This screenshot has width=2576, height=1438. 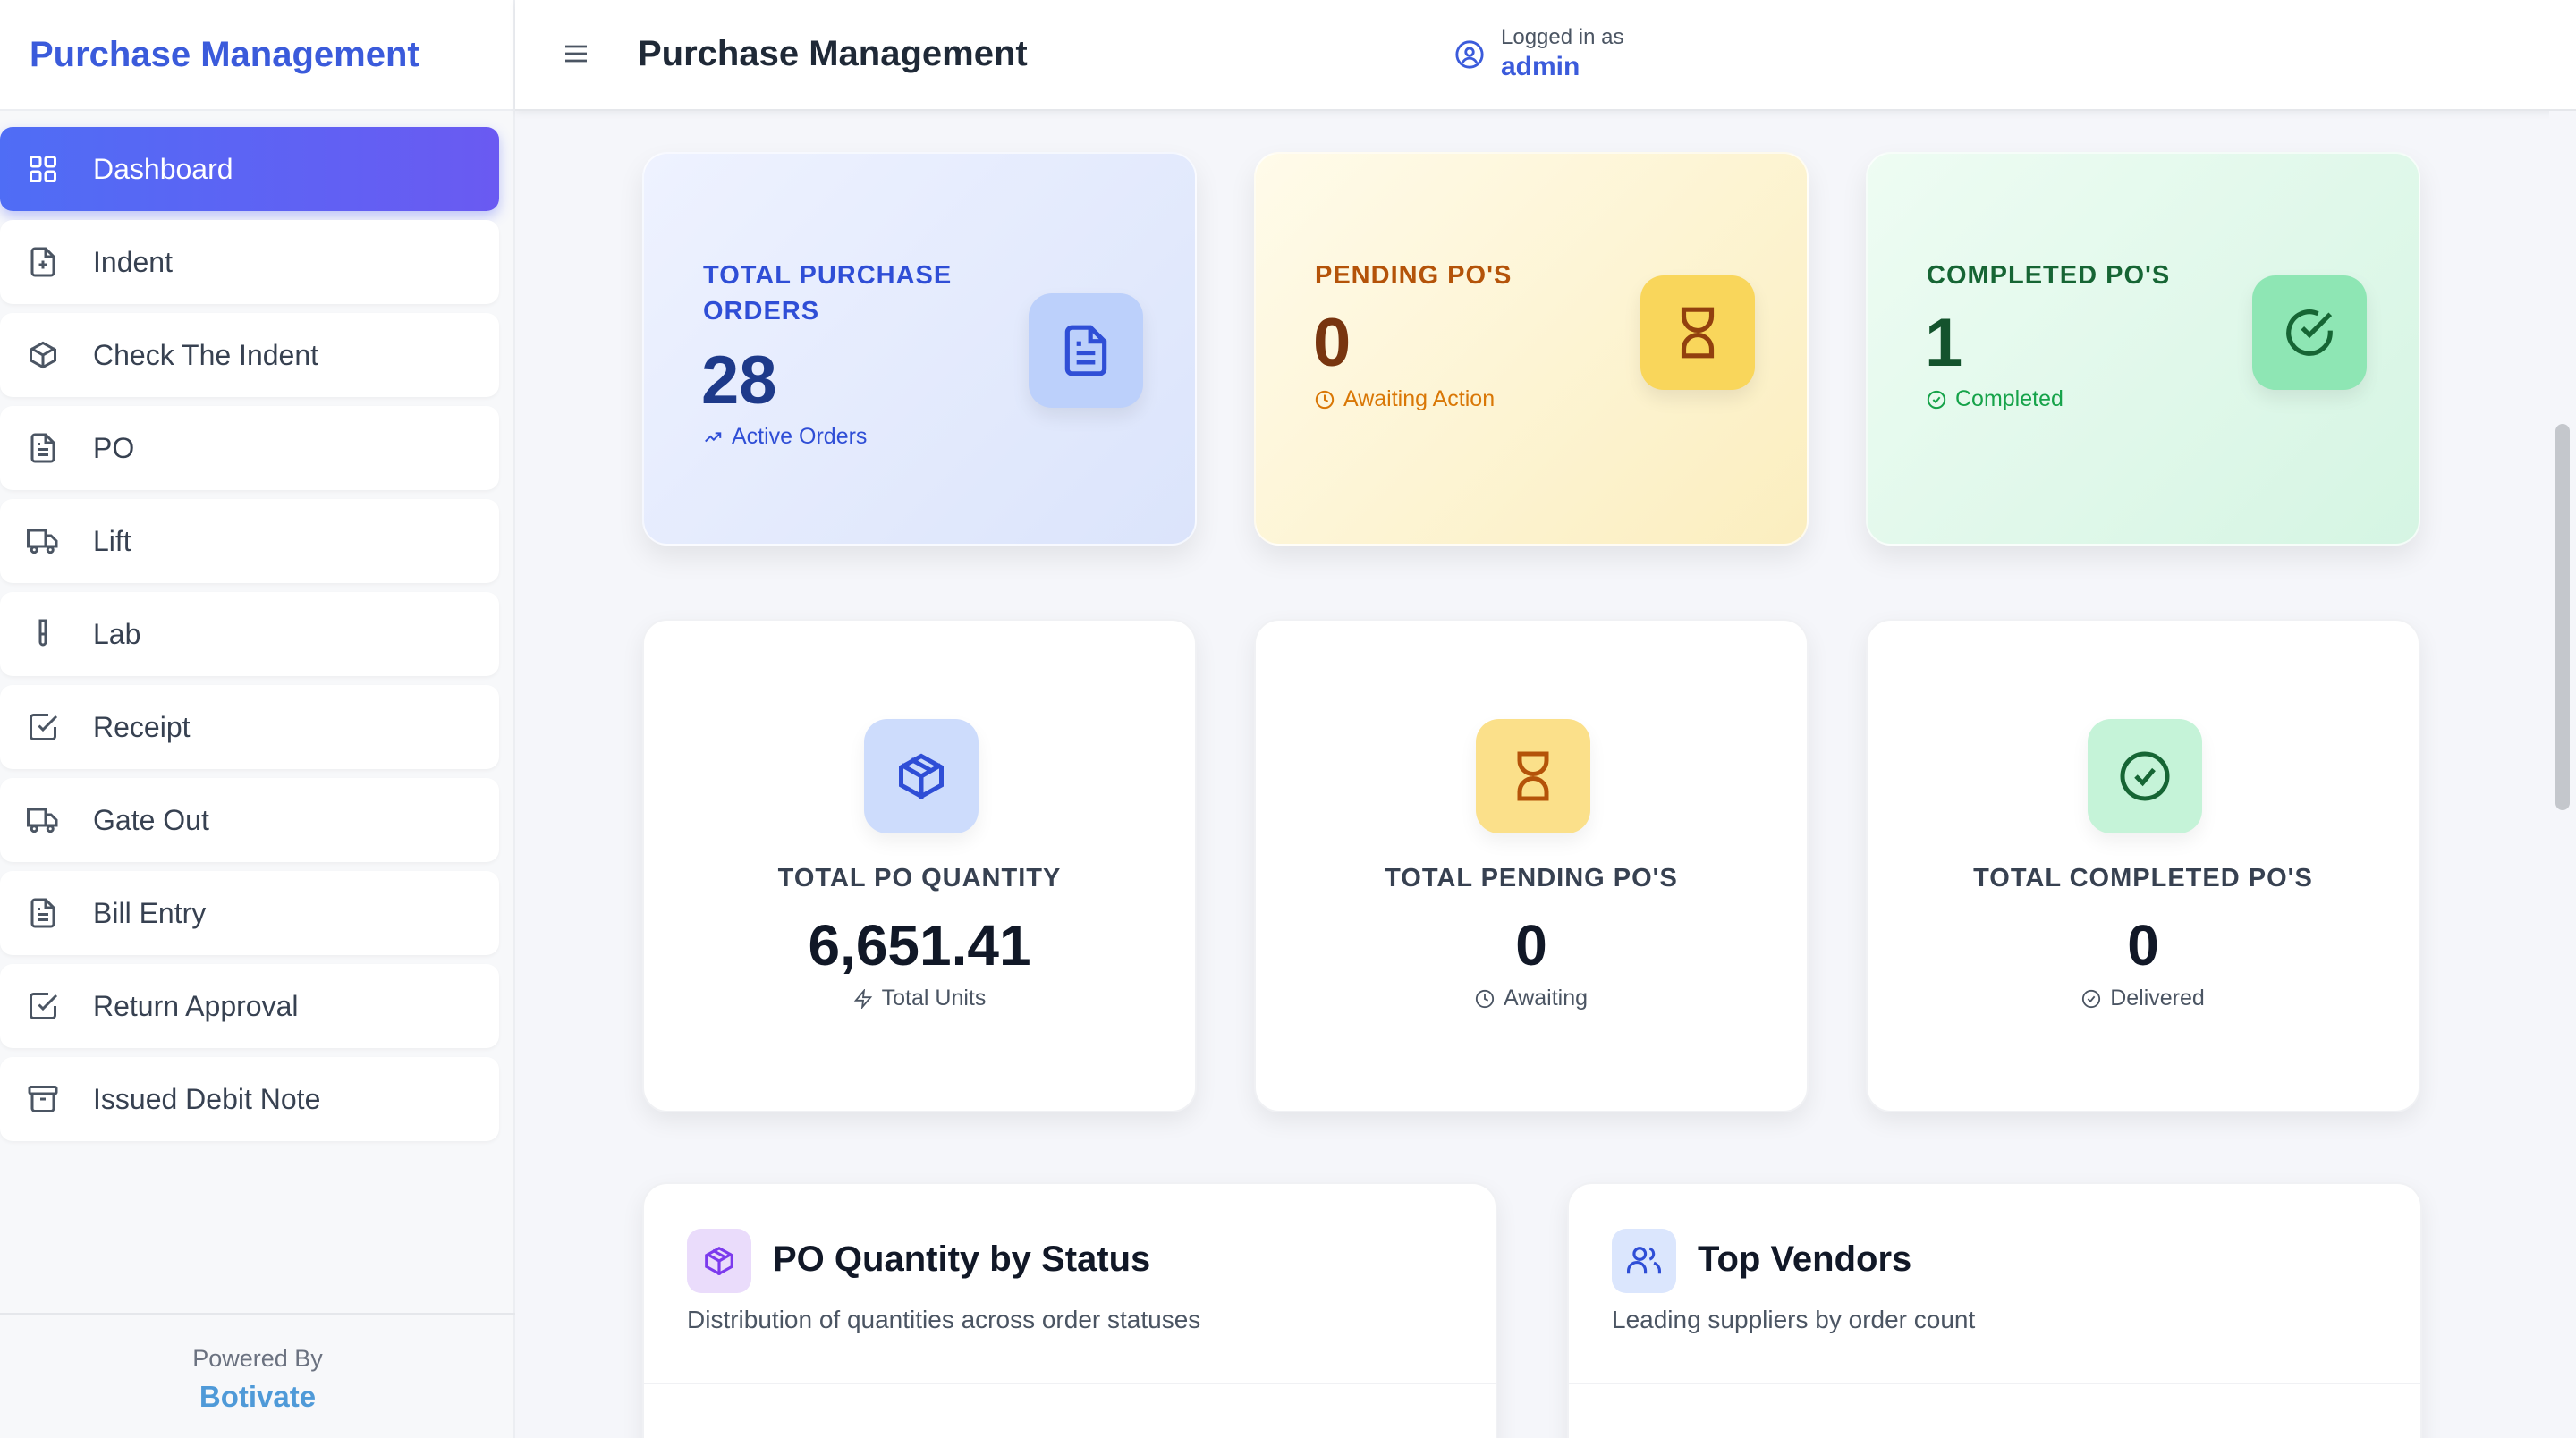 What do you see at coordinates (114, 447) in the screenshot?
I see `sidebar-item-label: PO` at bounding box center [114, 447].